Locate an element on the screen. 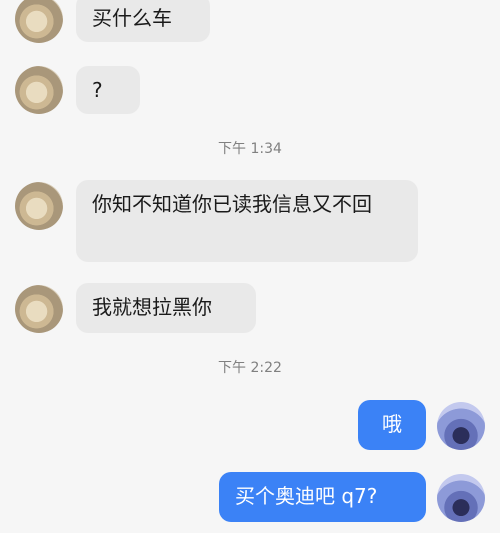 Image resolution: width=500 pixels, height=533 pixels. message-text: 买什么车 is located at coordinates (132, 18).